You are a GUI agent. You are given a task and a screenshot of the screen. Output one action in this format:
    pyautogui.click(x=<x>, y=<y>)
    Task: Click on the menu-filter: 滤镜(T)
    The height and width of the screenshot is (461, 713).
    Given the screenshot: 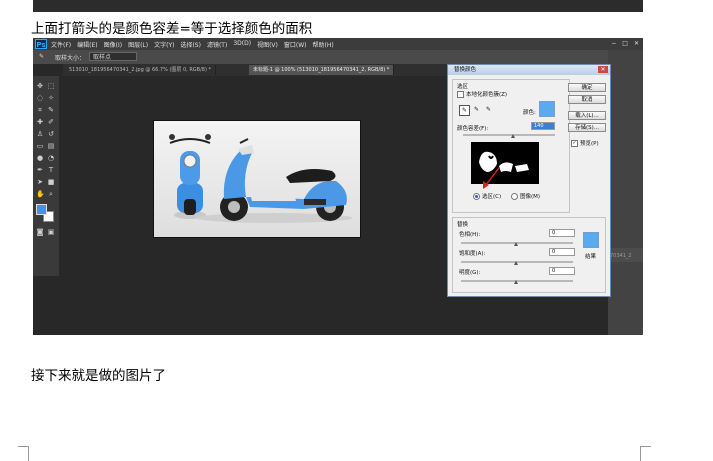 What is the action you would take?
    pyautogui.click(x=217, y=44)
    